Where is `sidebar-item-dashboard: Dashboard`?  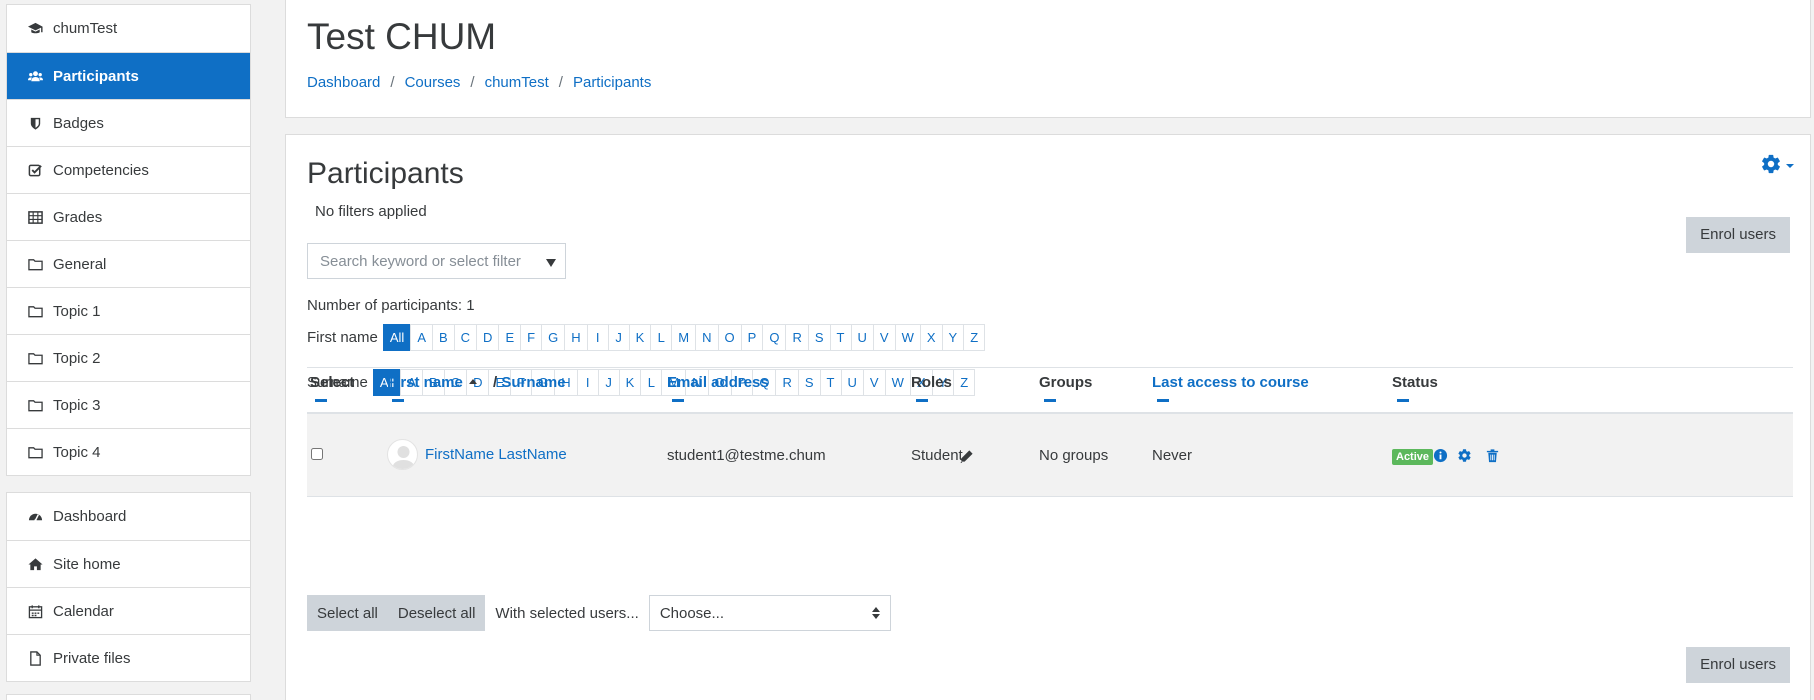 sidebar-item-dashboard: Dashboard is located at coordinates (128, 516).